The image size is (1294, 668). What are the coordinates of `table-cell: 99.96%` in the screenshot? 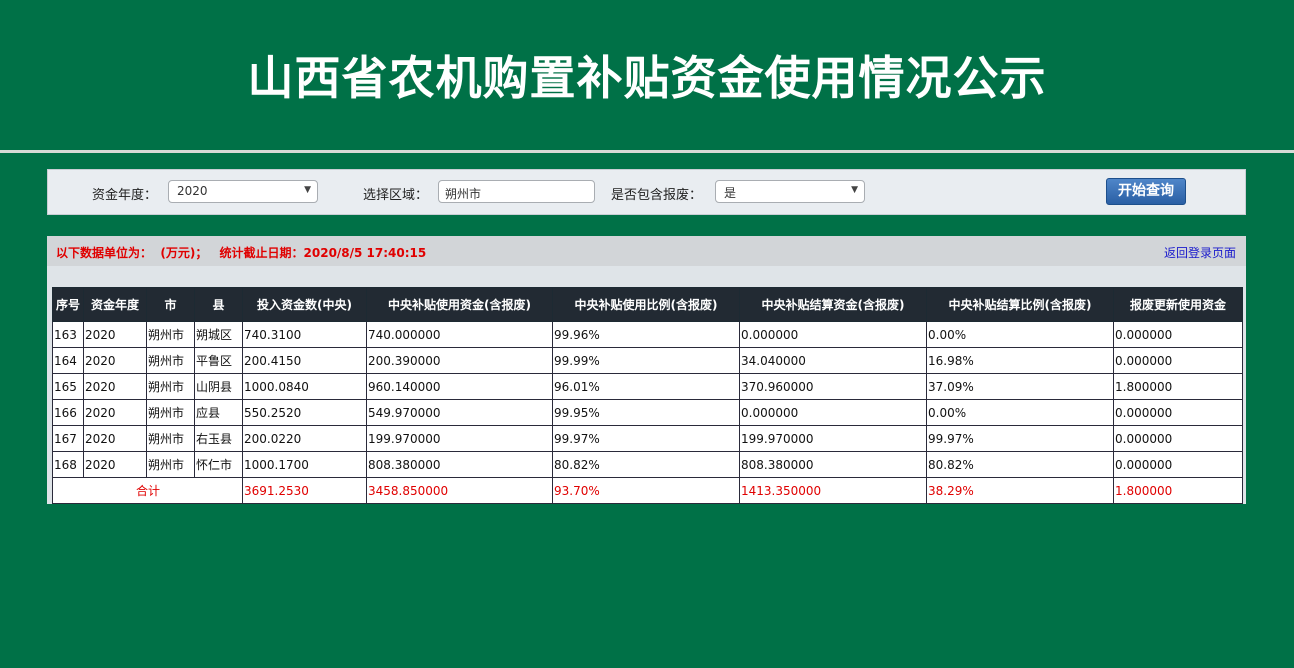 It's located at (646, 334).